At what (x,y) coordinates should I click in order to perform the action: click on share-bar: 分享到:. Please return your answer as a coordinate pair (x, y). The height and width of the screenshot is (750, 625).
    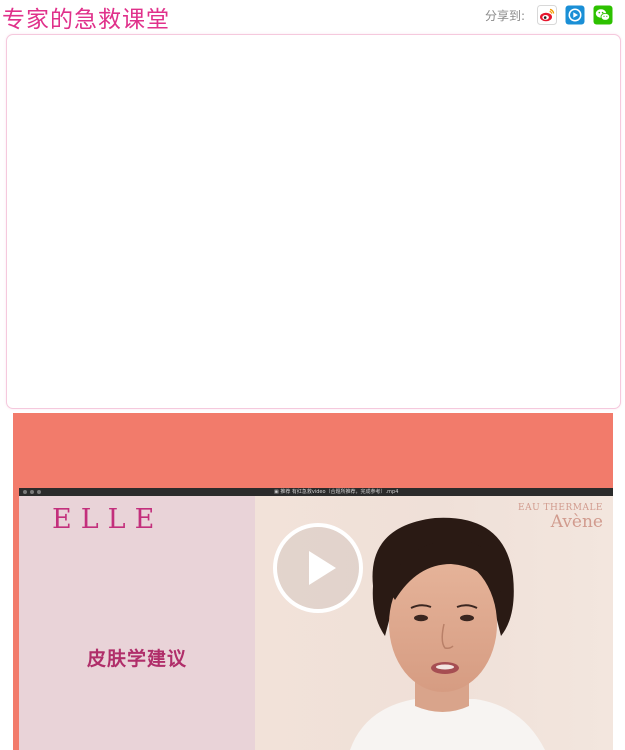
    Looking at the image, I should click on (549, 15).